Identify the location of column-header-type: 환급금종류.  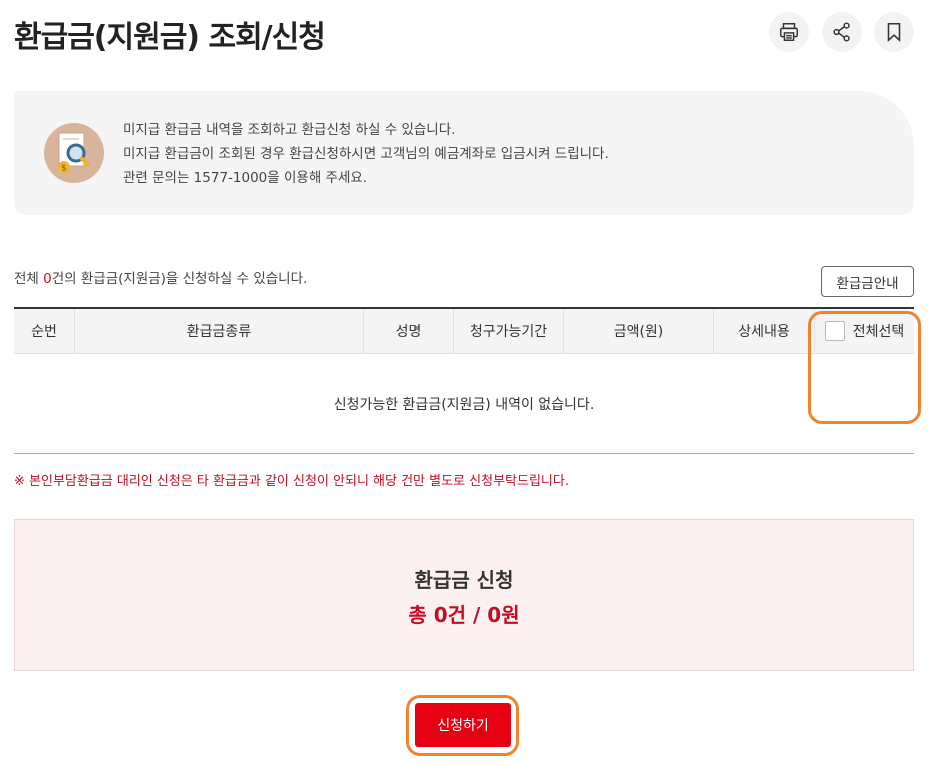
(218, 331).